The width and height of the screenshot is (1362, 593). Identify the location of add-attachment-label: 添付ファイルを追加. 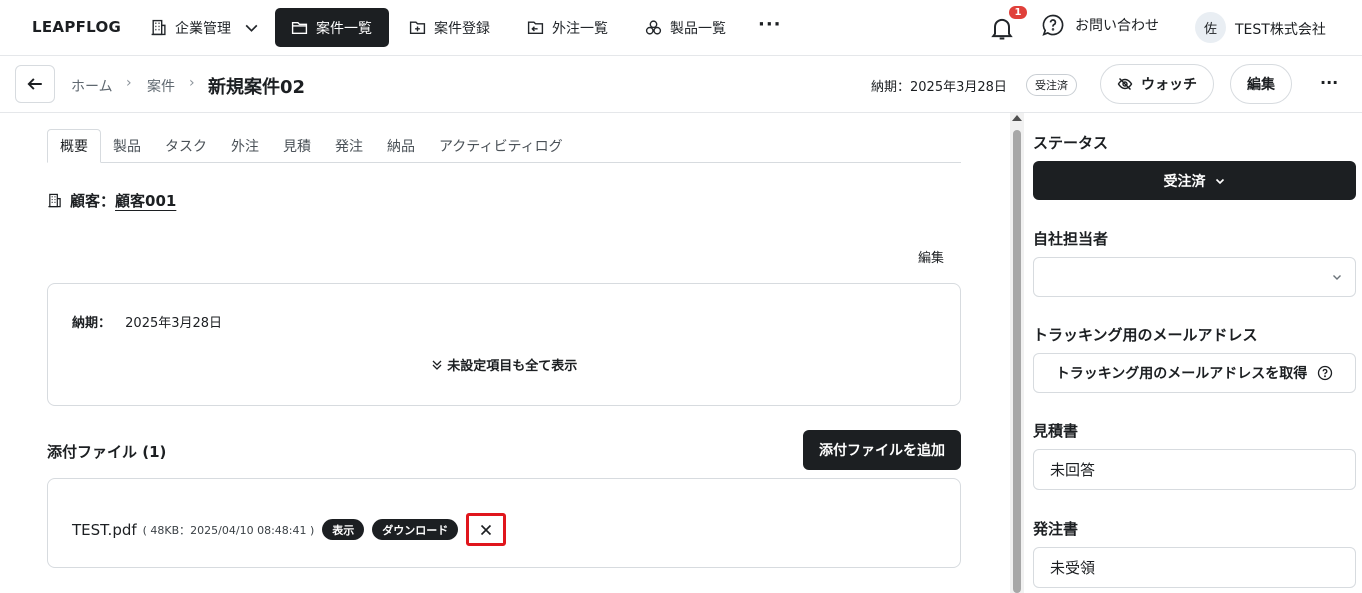
(882, 451).